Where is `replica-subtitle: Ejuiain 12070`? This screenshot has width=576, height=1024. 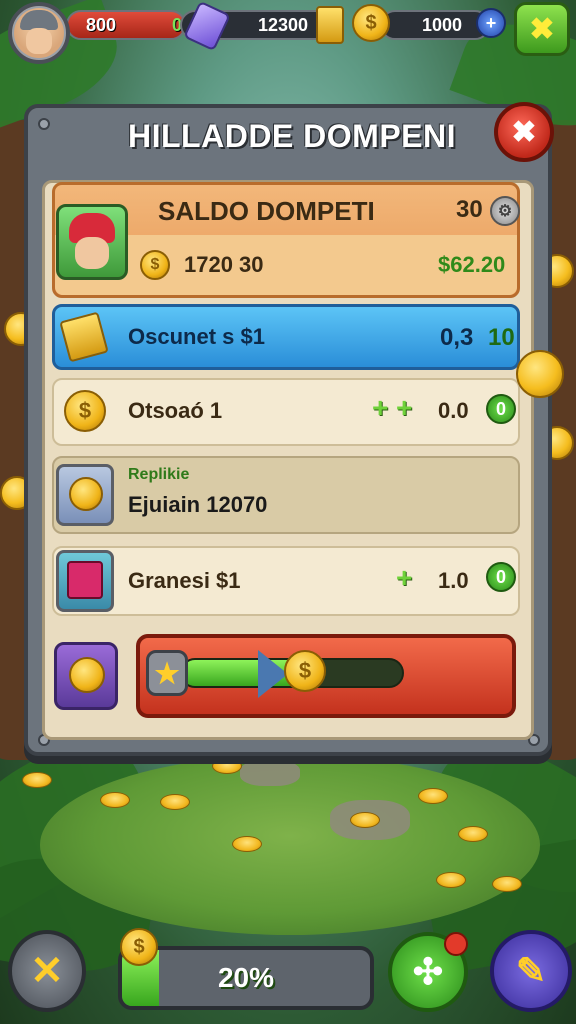 replica-subtitle: Ejuiain 12070 is located at coordinates (198, 504).